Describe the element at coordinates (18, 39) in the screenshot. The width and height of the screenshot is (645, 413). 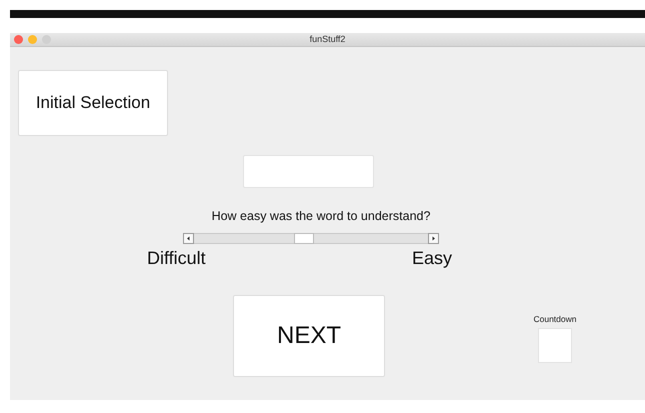
I see `close-button` at that location.